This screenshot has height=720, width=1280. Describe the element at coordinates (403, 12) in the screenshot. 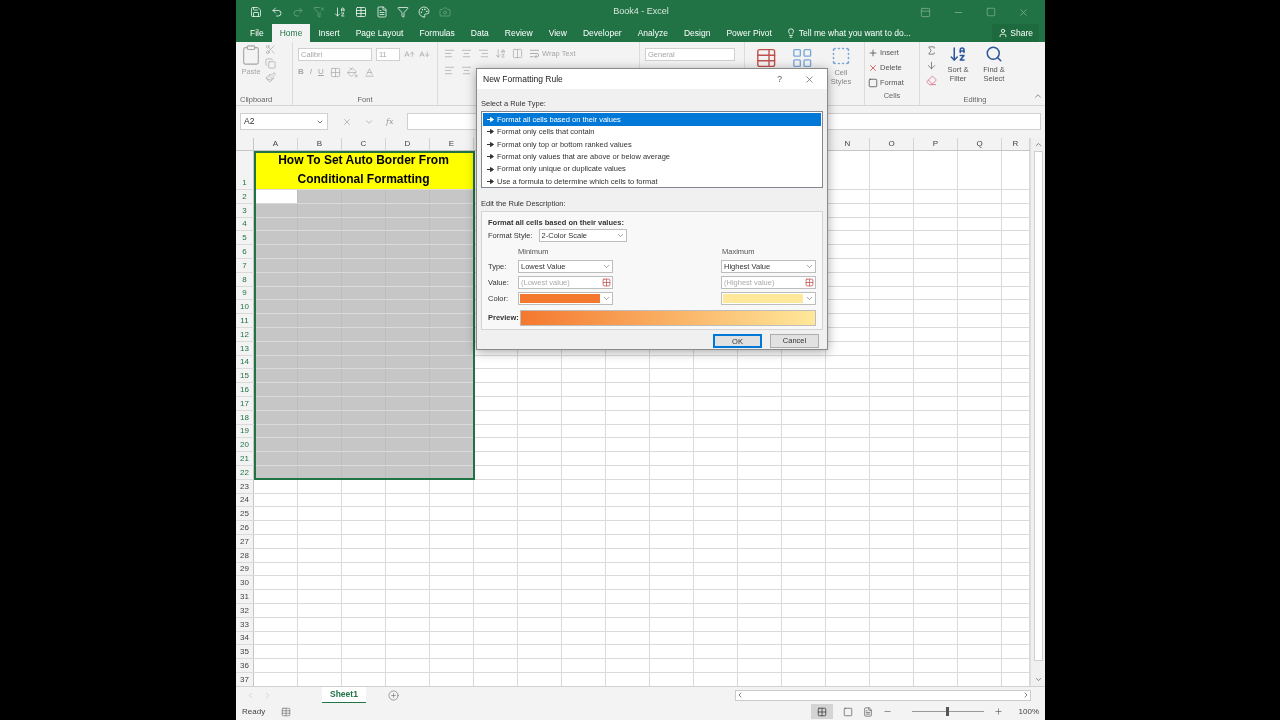

I see `filter-icon` at that location.